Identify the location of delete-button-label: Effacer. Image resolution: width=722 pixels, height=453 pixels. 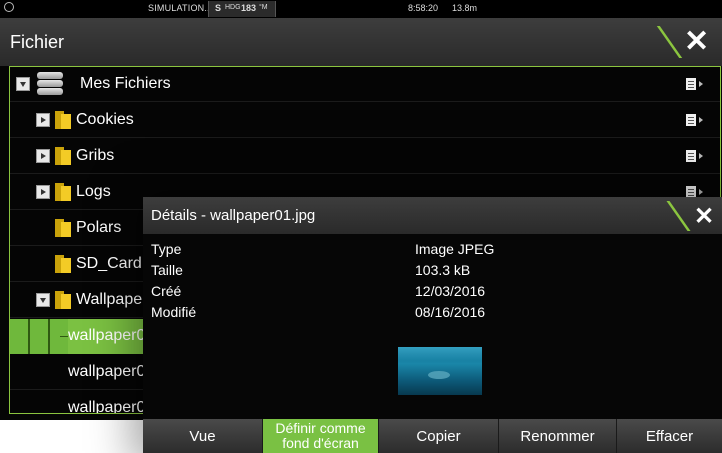
(669, 436).